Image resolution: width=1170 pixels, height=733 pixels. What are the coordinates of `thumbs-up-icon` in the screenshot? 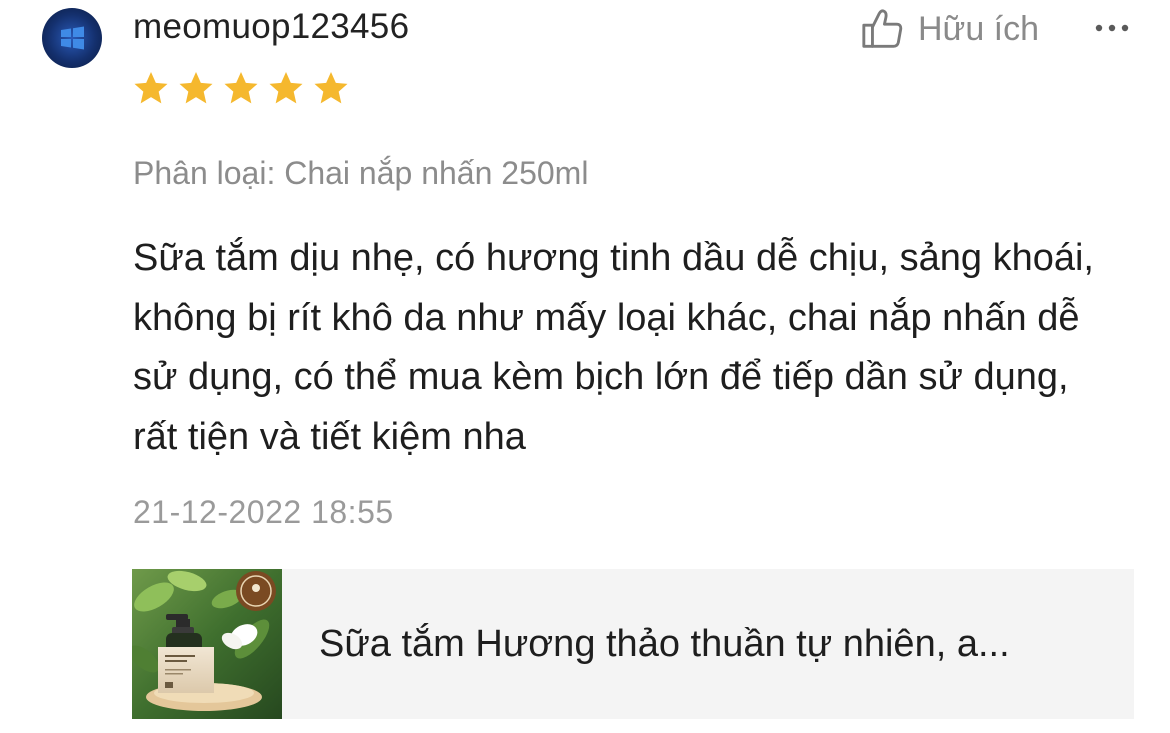 It's located at (882, 28).